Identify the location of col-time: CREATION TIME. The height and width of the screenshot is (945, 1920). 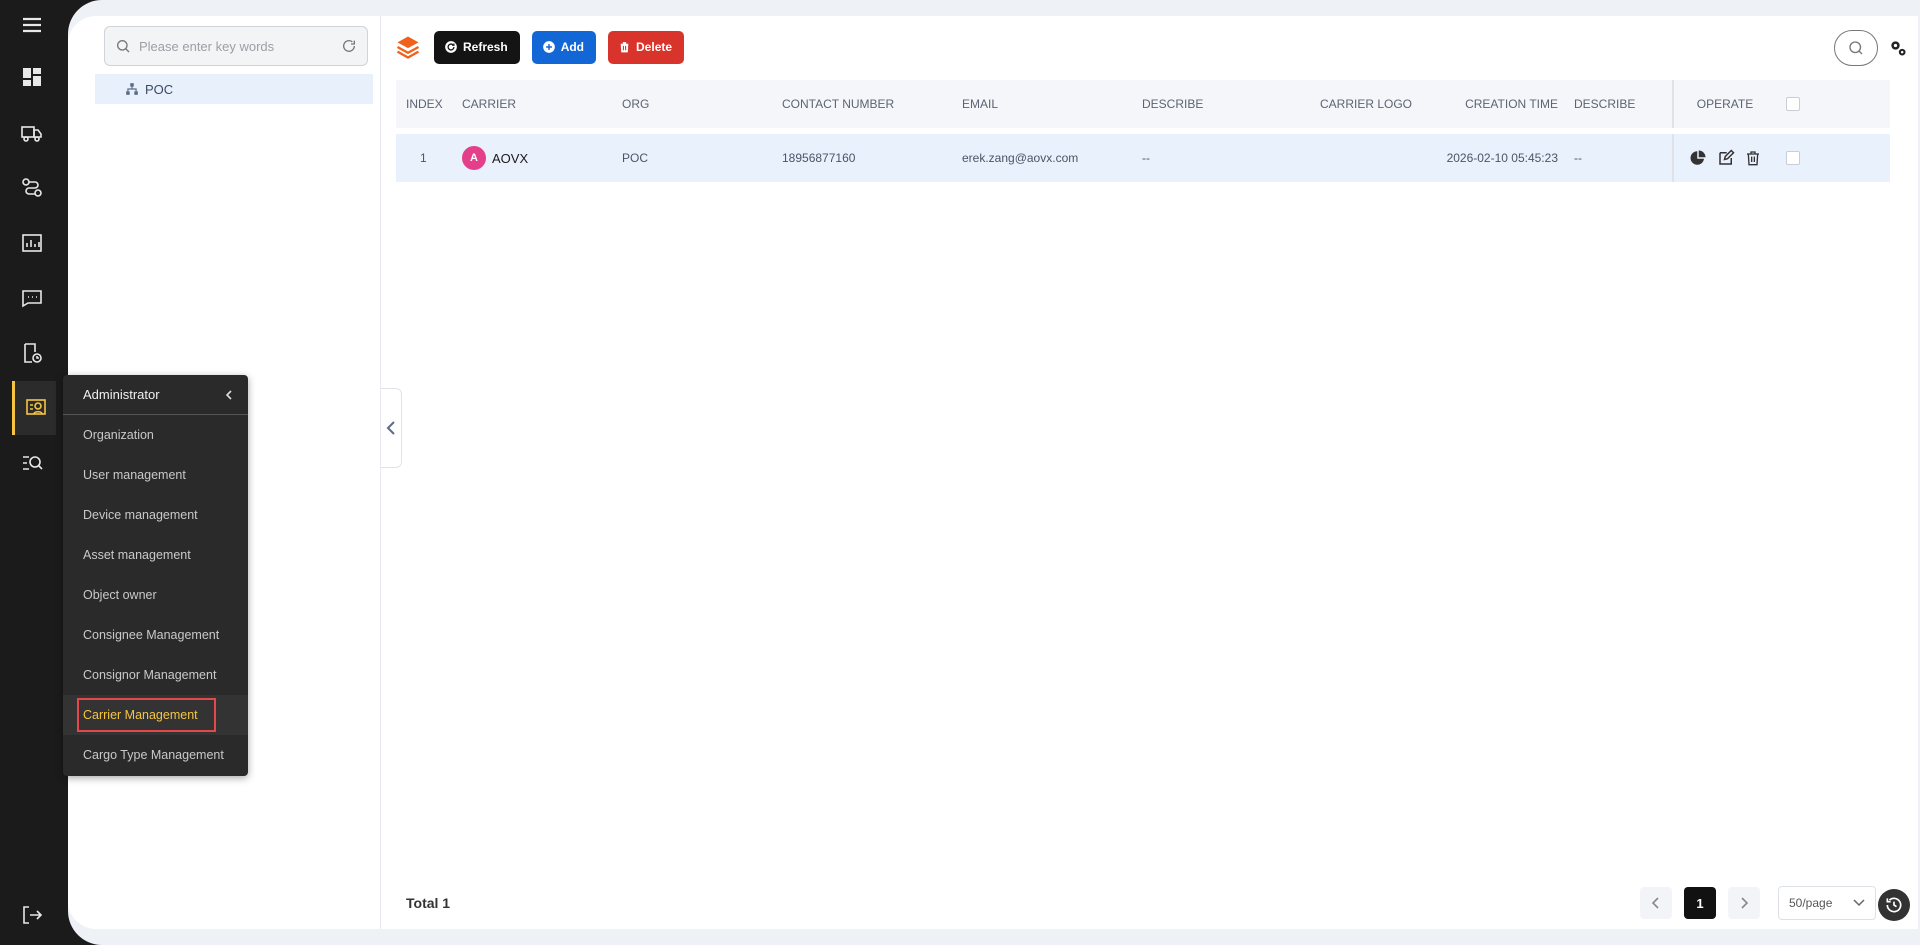
(1511, 104).